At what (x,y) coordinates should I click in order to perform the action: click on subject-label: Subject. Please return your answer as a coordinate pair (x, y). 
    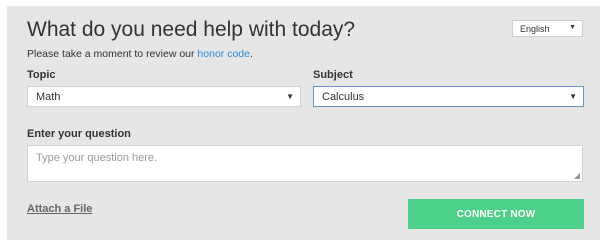
    Looking at the image, I should click on (333, 75).